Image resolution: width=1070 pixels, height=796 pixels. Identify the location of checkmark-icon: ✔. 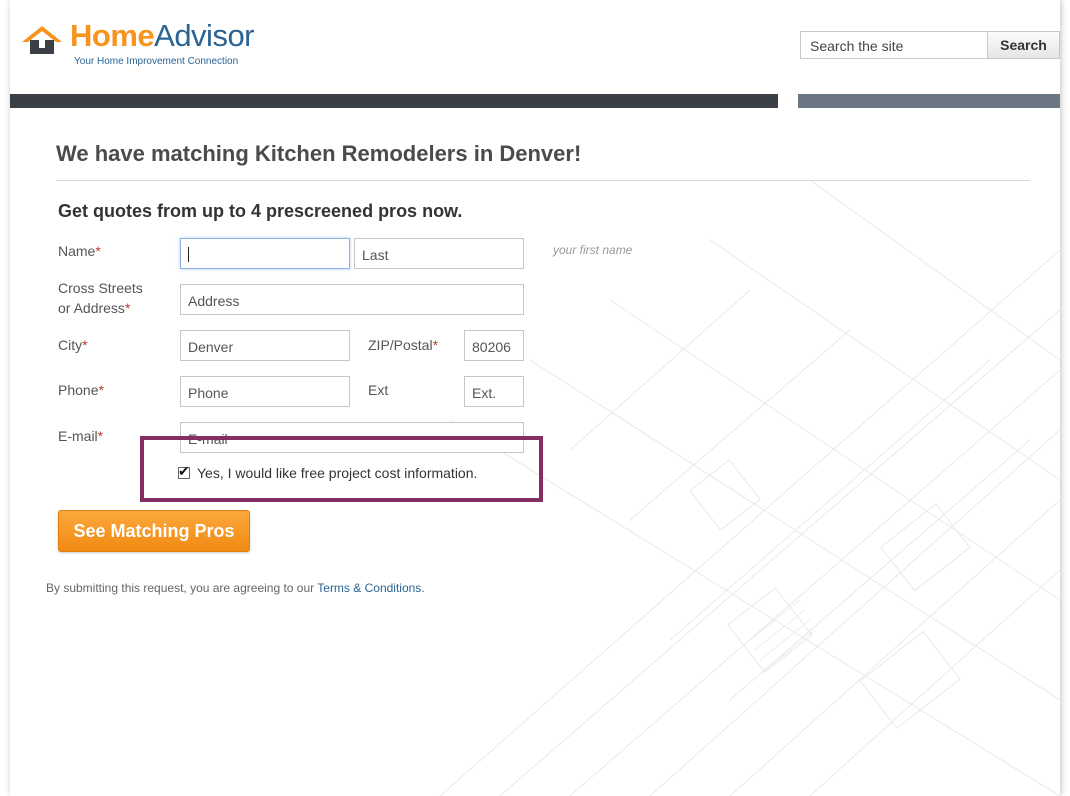
(184, 471).